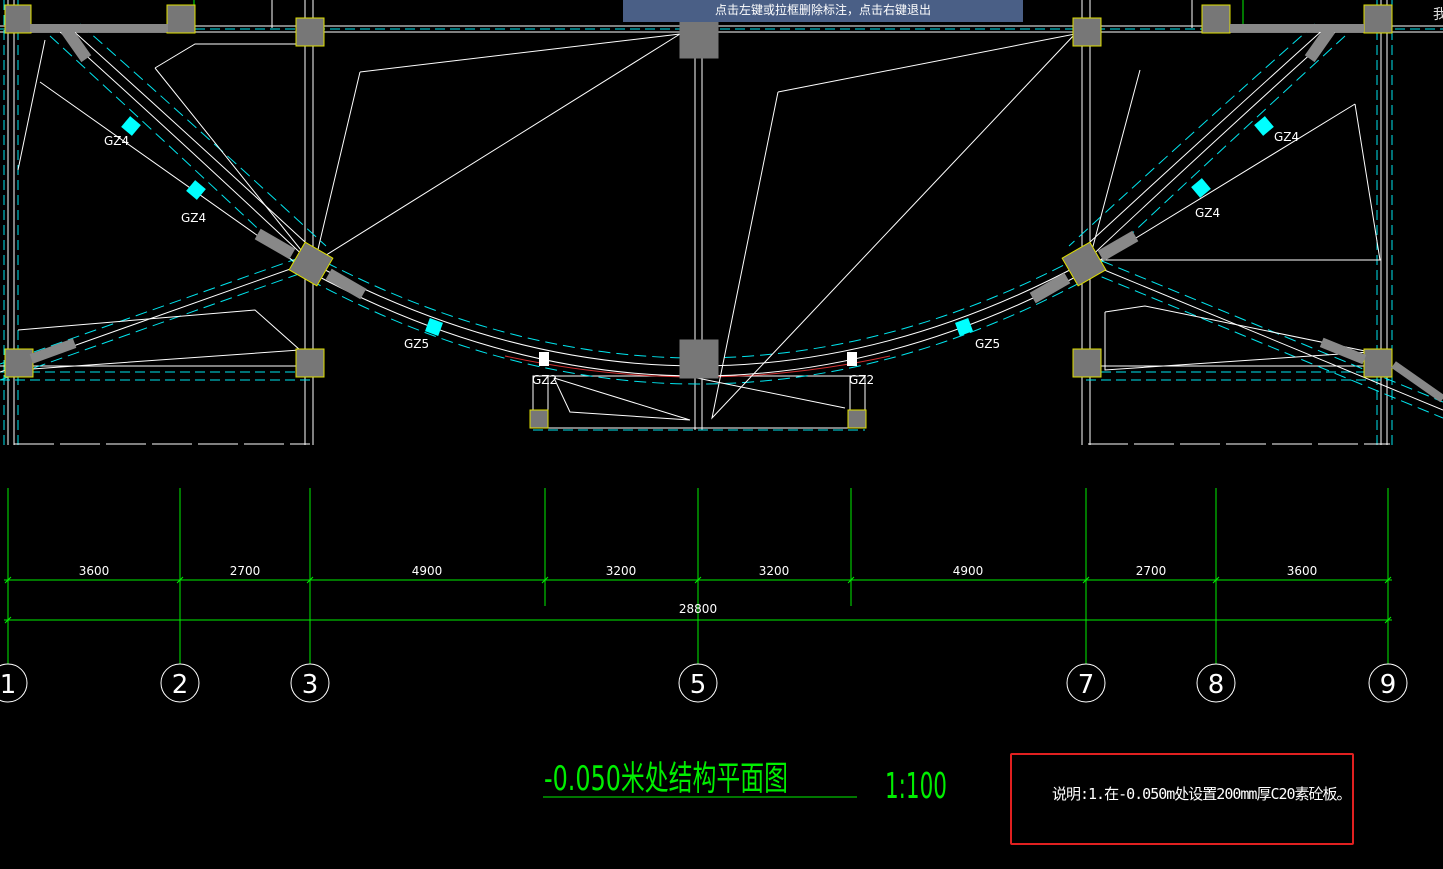 The height and width of the screenshot is (869, 1443). I want to click on axis-label: 3, so click(310, 685).